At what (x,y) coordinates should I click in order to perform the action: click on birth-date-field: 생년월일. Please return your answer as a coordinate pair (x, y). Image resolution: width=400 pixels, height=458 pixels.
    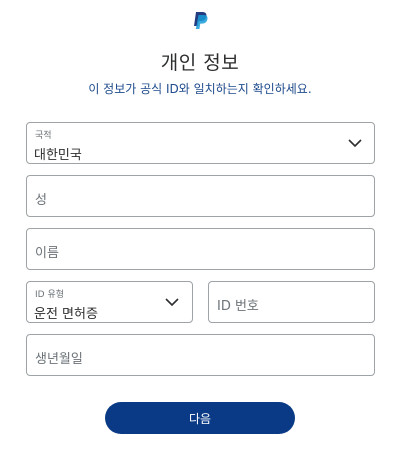
    Looking at the image, I should click on (200, 355).